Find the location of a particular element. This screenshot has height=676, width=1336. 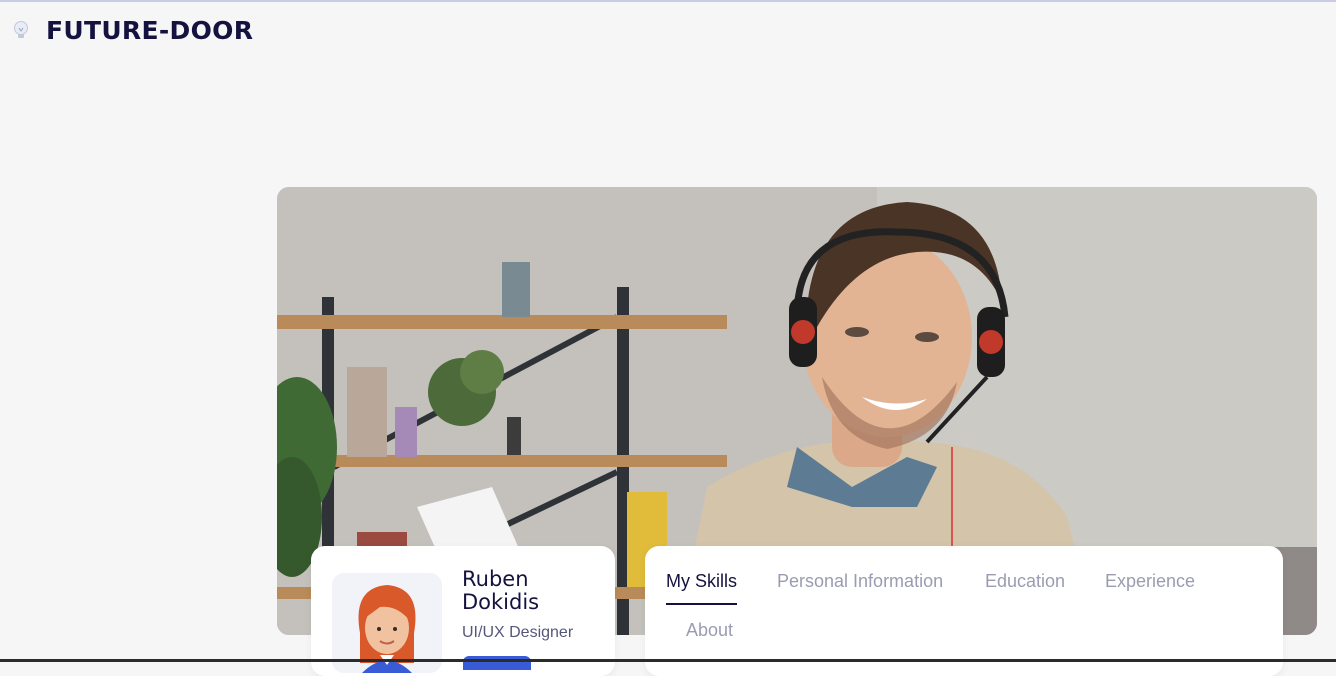

lightbulb-icon is located at coordinates (21, 31).